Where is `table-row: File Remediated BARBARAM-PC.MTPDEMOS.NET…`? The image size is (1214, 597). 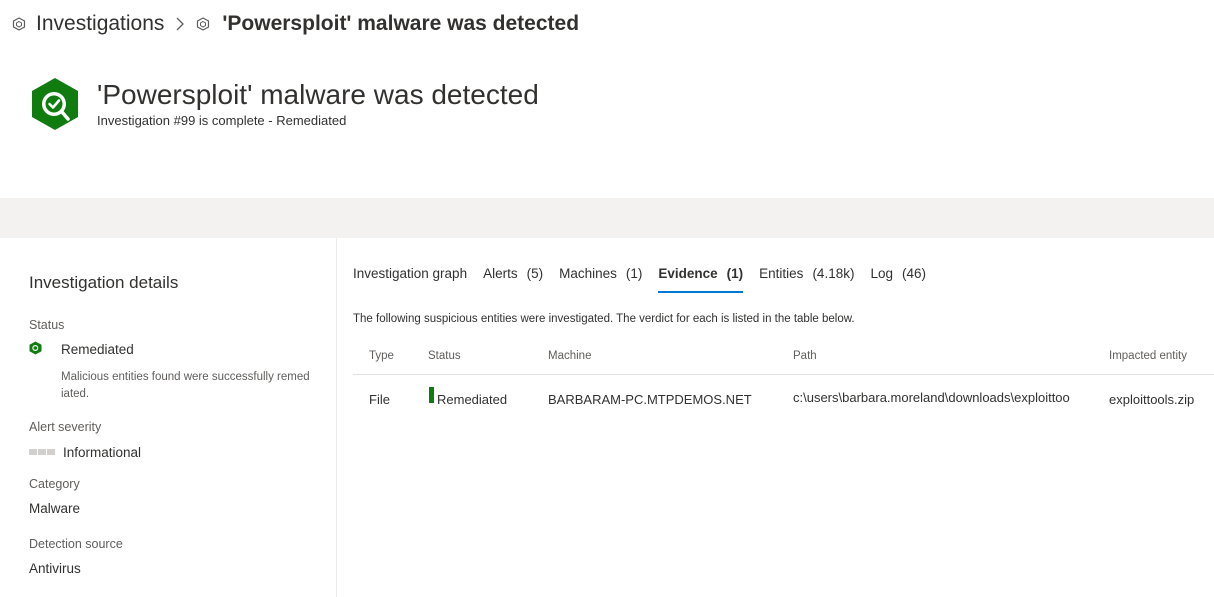
table-row: File Remediated BARBARAM-PC.MTPDEMOS.NET… is located at coordinates (783, 398).